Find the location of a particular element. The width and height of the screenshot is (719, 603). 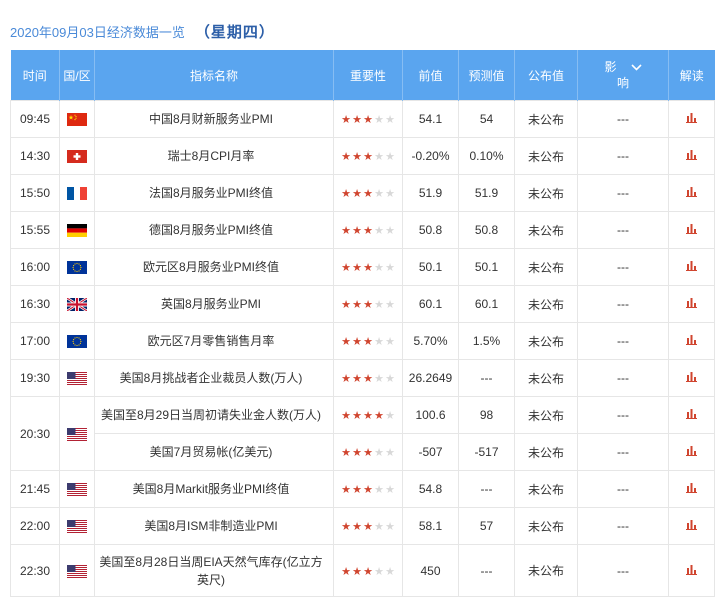

row-previous: 5.70% is located at coordinates (430, 341).